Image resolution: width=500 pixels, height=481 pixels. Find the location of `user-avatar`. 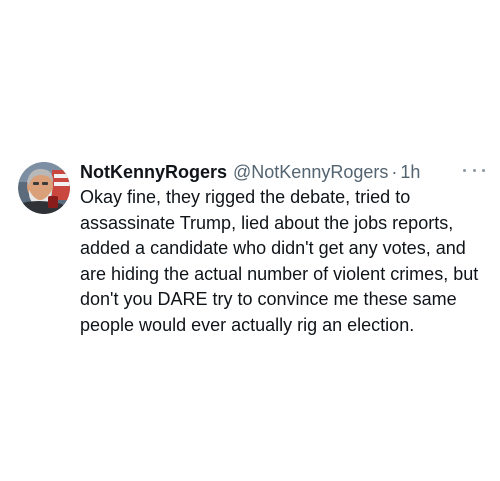

user-avatar is located at coordinates (44, 188).